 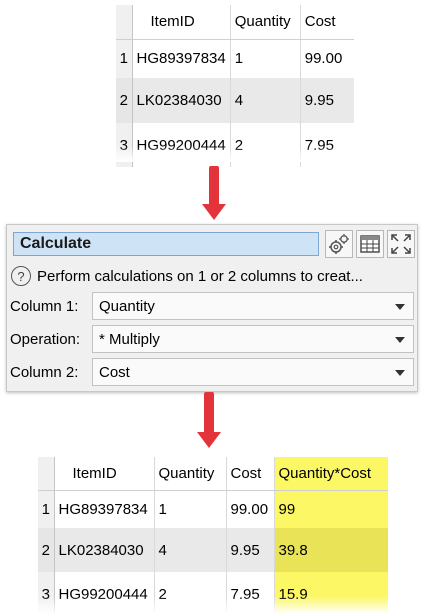 I want to click on column-header-quantity-cost: Quantity*Cost, so click(x=331, y=474).